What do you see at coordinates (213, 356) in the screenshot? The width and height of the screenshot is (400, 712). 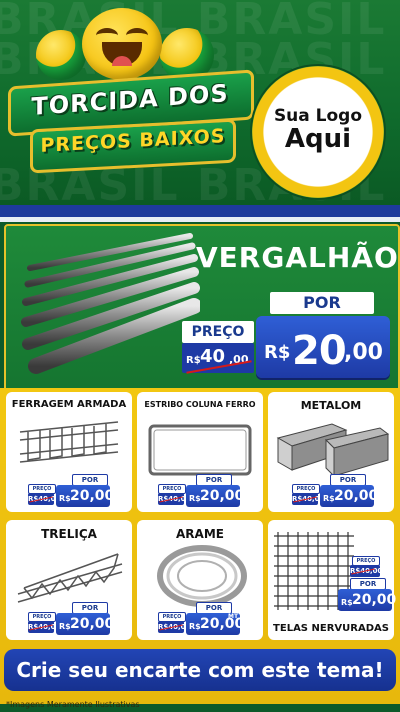 I see `old-price-value: 40` at bounding box center [213, 356].